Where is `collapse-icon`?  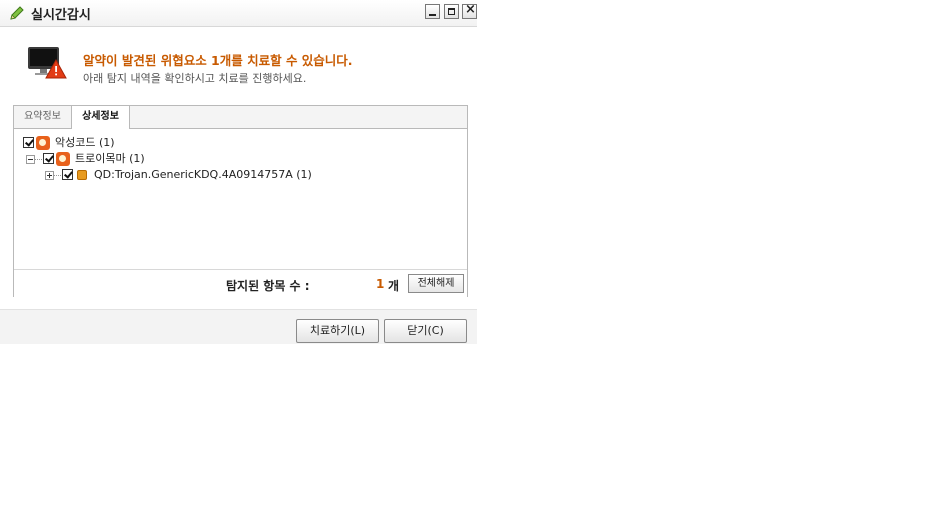 collapse-icon is located at coordinates (30, 159).